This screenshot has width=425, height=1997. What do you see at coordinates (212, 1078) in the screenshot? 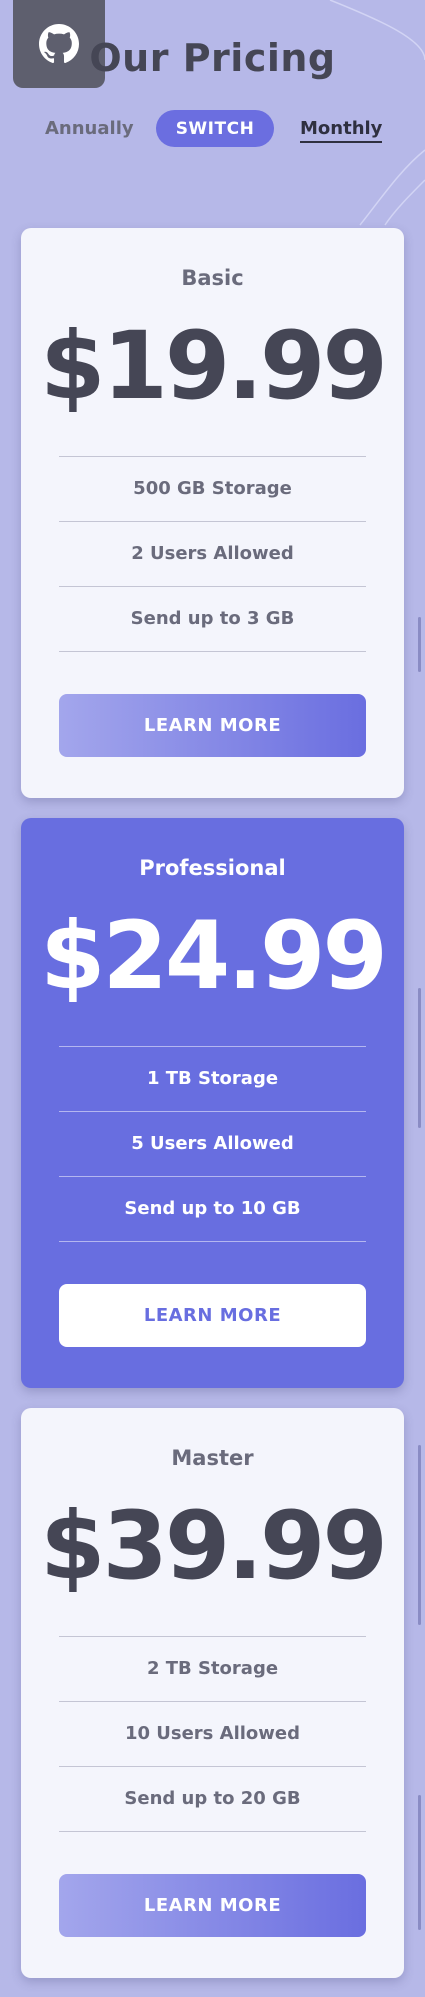
I see `feature-item: 1 TB Storage` at bounding box center [212, 1078].